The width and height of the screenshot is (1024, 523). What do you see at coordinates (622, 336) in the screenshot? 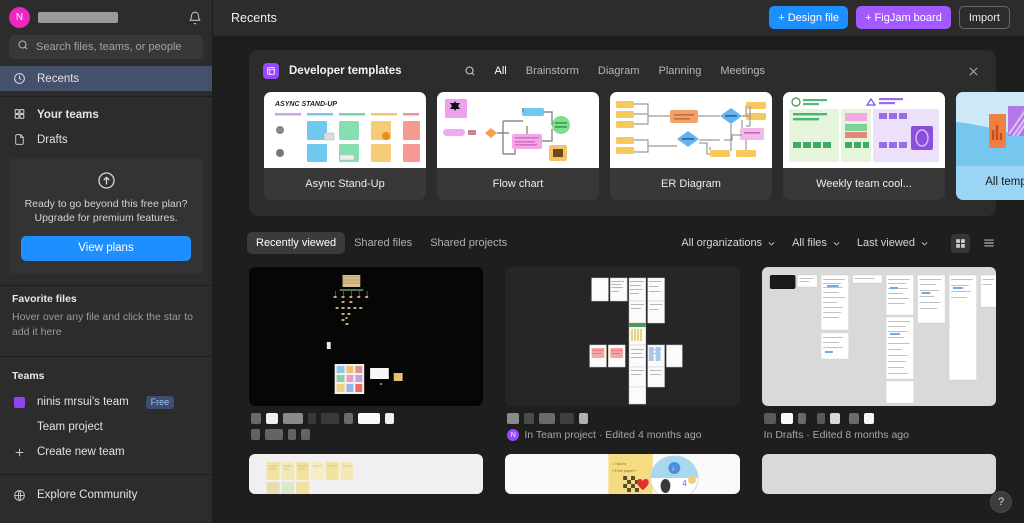
I see `wireframe-grid-thumb` at bounding box center [622, 336].